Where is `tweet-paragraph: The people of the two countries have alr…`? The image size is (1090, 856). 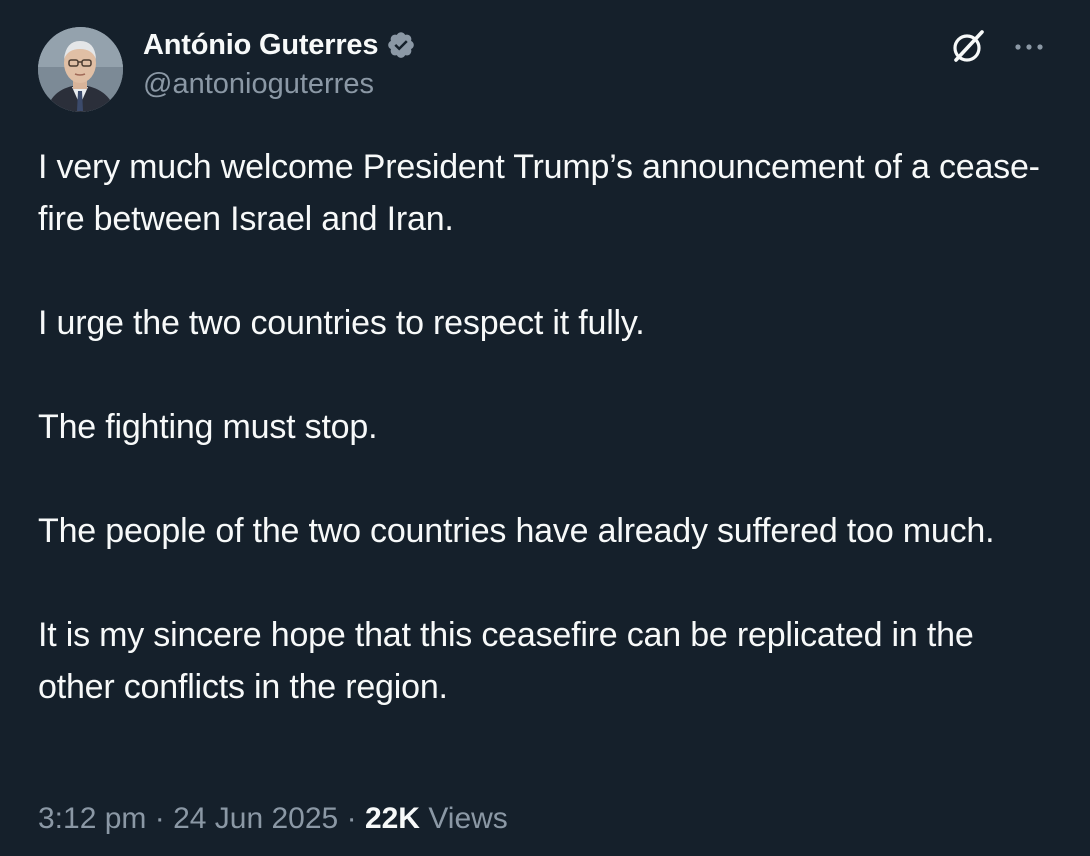
tweet-paragraph: The people of the two countries have alr… is located at coordinates (516, 531).